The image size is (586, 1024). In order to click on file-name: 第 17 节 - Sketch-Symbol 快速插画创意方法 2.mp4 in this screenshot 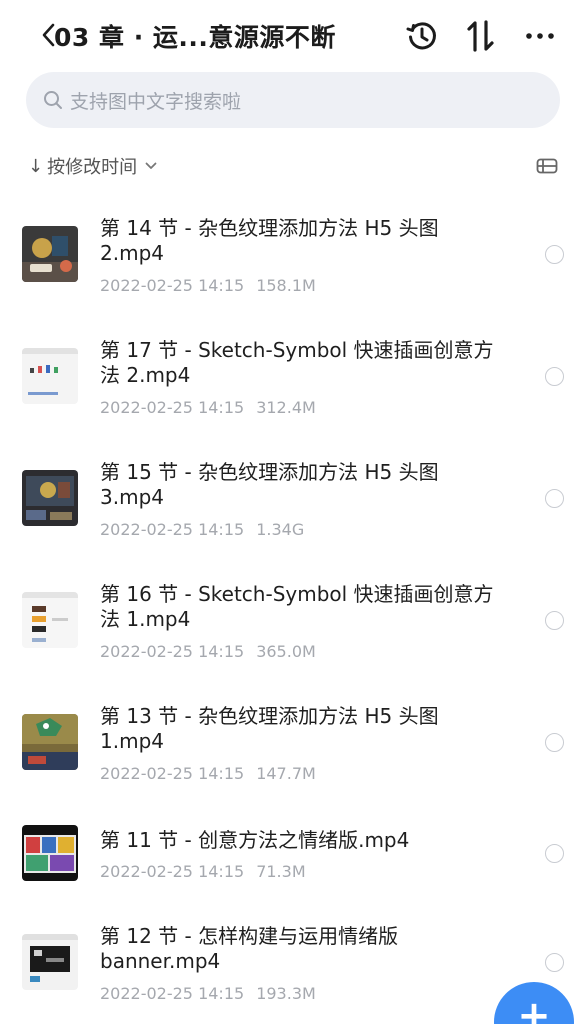, I will do `click(297, 362)`.